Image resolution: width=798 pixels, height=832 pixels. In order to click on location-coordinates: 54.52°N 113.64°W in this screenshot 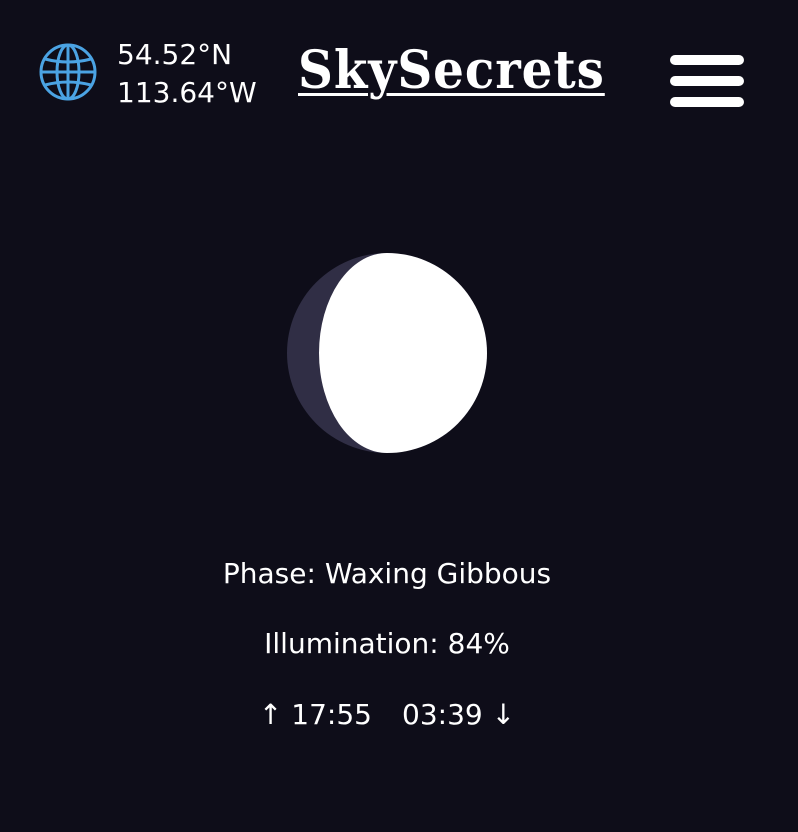, I will do `click(187, 74)`.